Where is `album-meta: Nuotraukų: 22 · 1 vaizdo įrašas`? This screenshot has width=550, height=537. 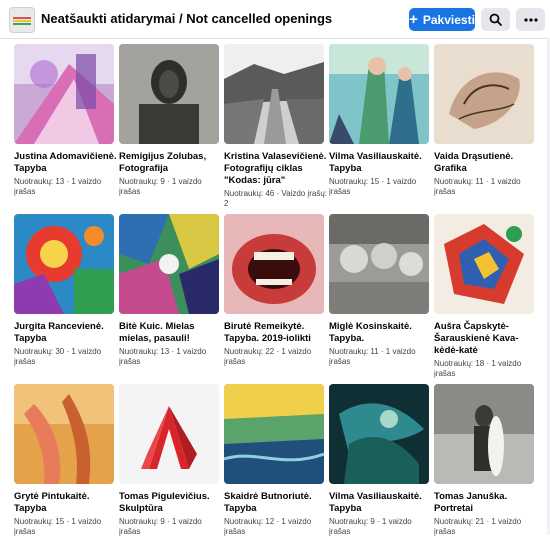 album-meta: Nuotraukų: 22 · 1 vaizdo įrašas is located at coordinates (268, 356).